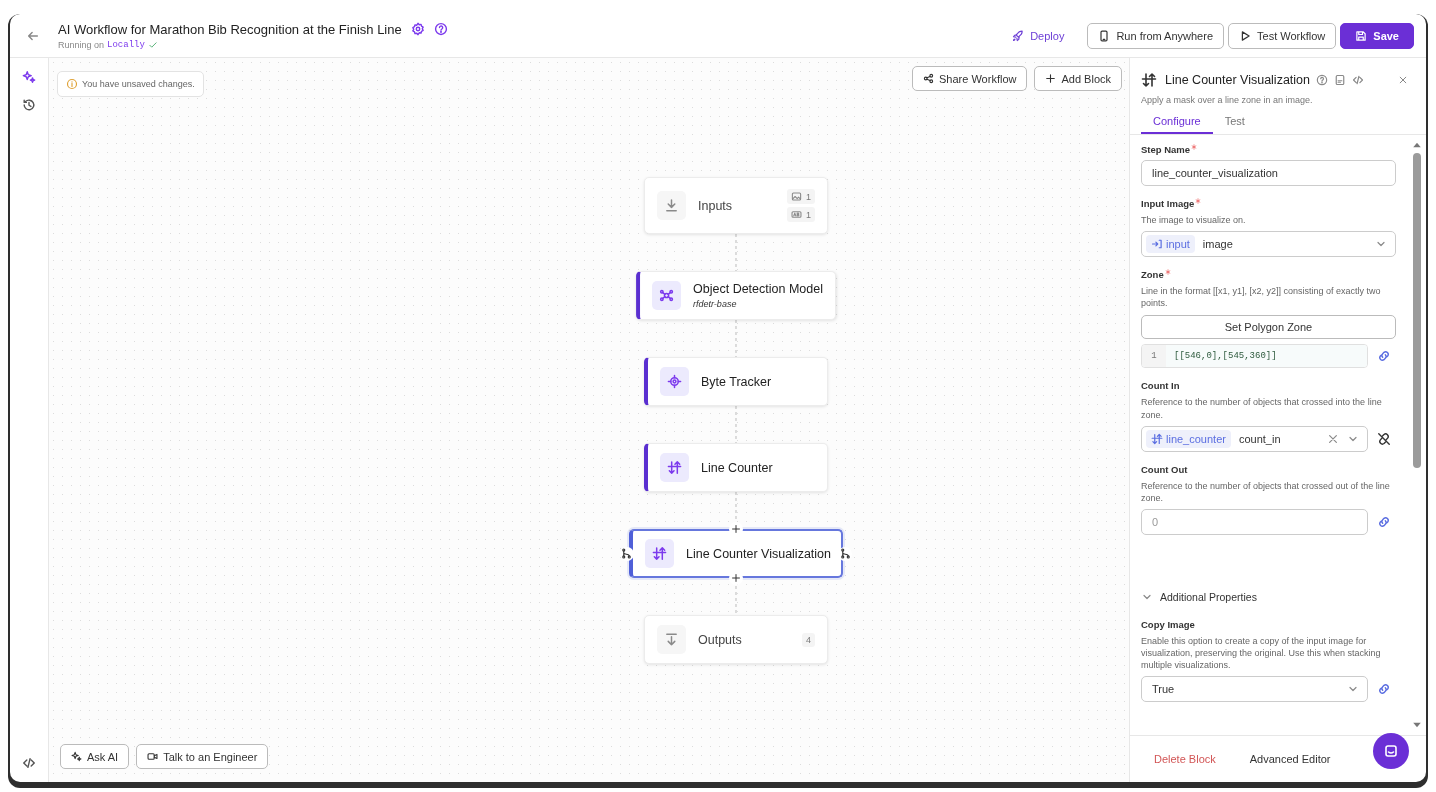 The width and height of the screenshot is (1436, 792). Describe the element at coordinates (1217, 244) in the screenshot. I see `selected-value: image` at that location.